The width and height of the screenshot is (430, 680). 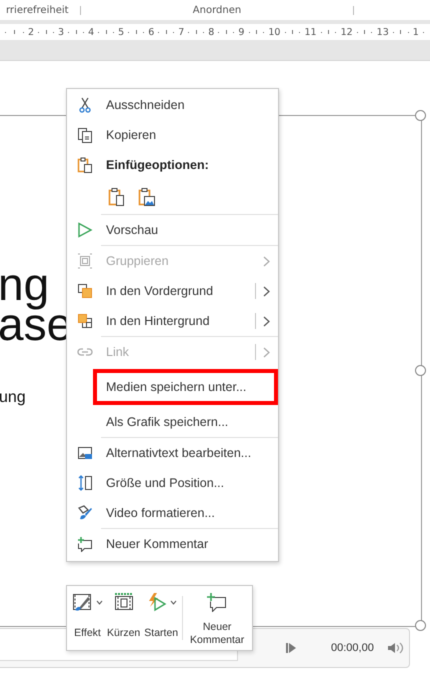 I want to click on ruler-number: 13, so click(x=382, y=32).